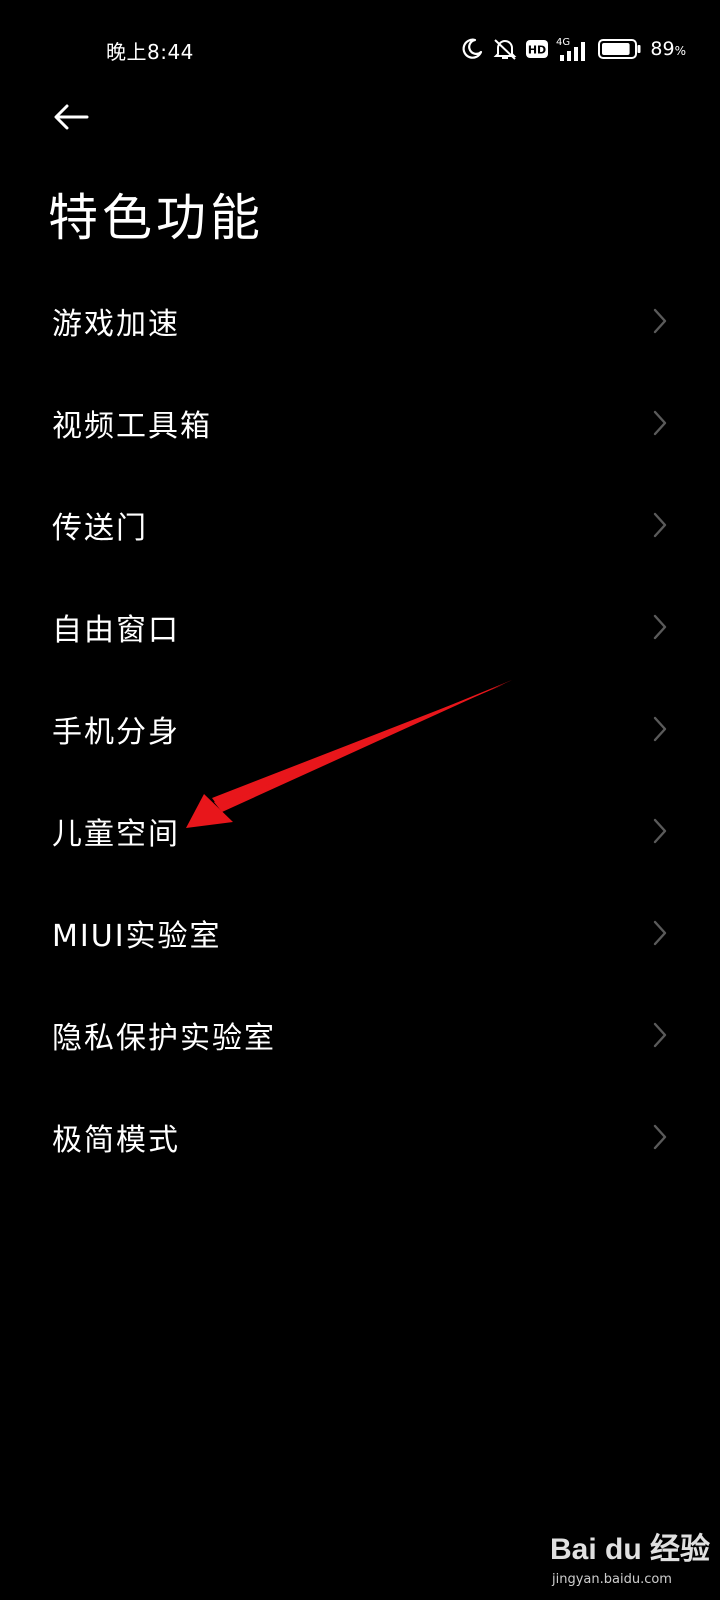 Image resolution: width=720 pixels, height=1600 pixels. What do you see at coordinates (563, 42) in the screenshot?
I see `network-type: 4G` at bounding box center [563, 42].